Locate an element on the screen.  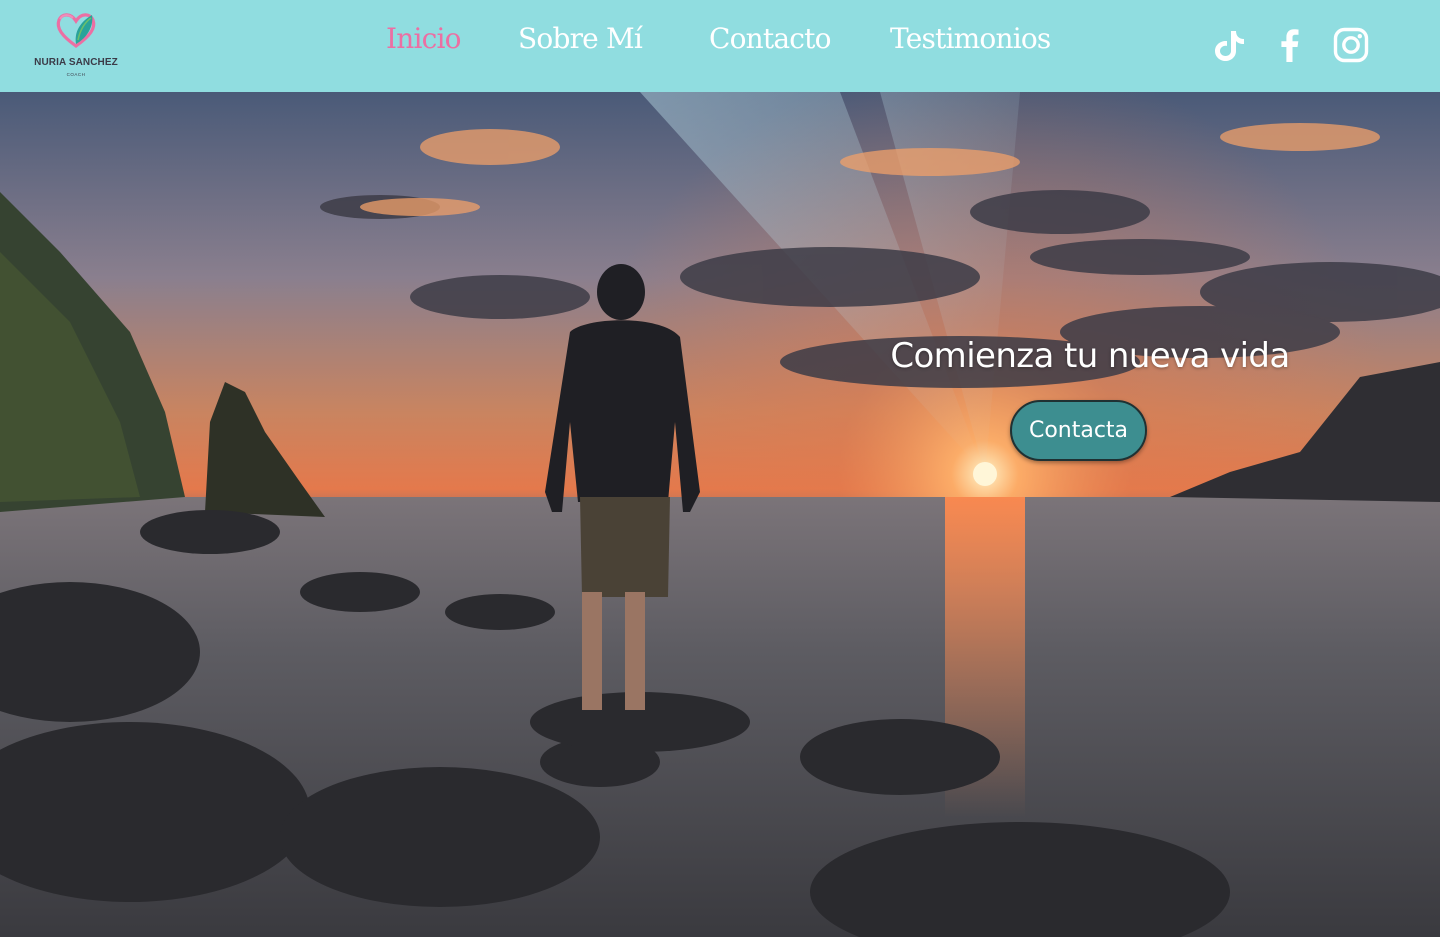
instagram-link is located at coordinates (1351, 45).